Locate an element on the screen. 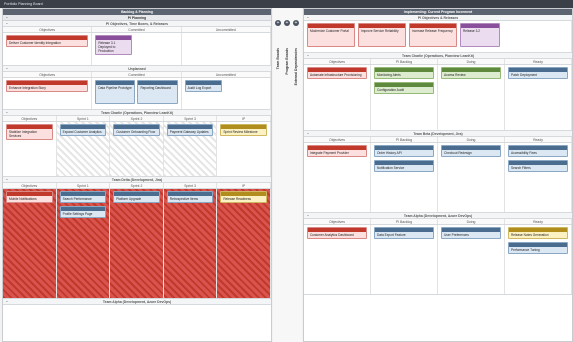 This screenshot has width=573, height=342. card: Release Notes Generation is located at coordinates (538, 233).